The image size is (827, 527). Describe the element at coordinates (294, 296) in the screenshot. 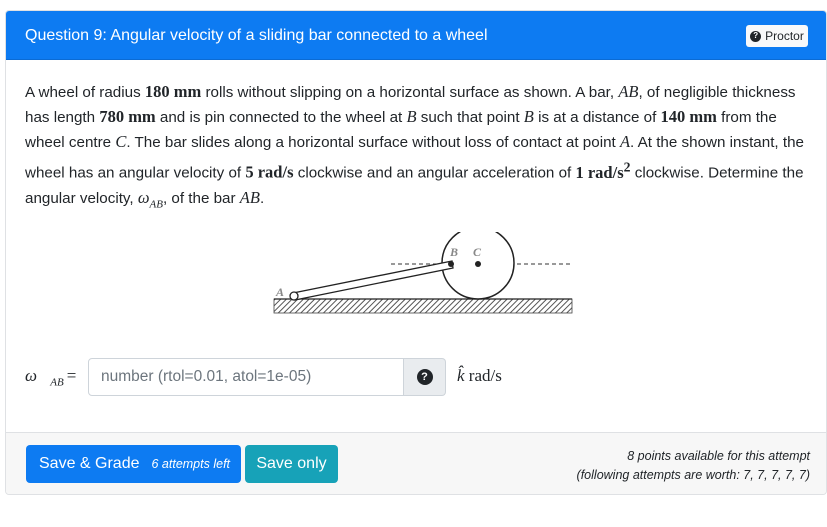

I see `end-a` at that location.